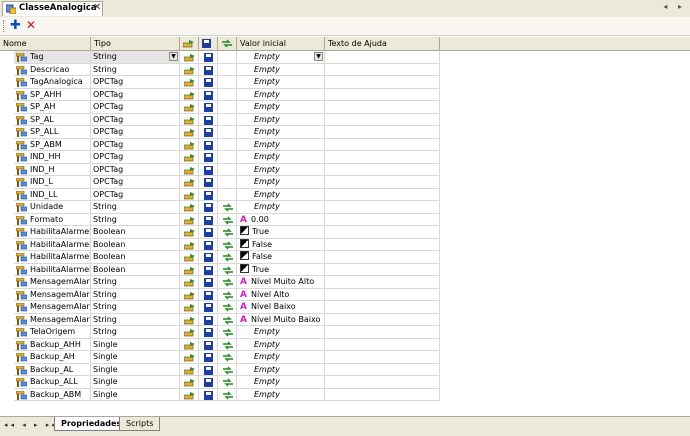 The image size is (690, 436). What do you see at coordinates (281, 307) in the screenshot?
I see `cell-value: A Nível Baixo` at bounding box center [281, 307].